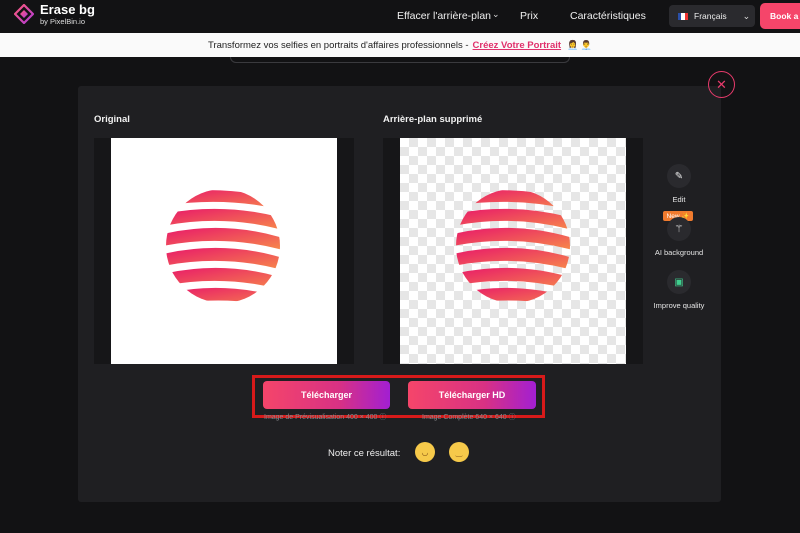  I want to click on neutral-face-icon: ‿, so click(459, 452).